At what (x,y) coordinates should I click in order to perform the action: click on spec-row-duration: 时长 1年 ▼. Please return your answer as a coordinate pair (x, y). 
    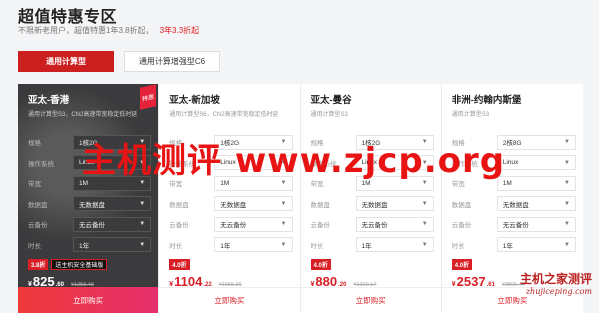
    Looking at the image, I should click on (372, 245).